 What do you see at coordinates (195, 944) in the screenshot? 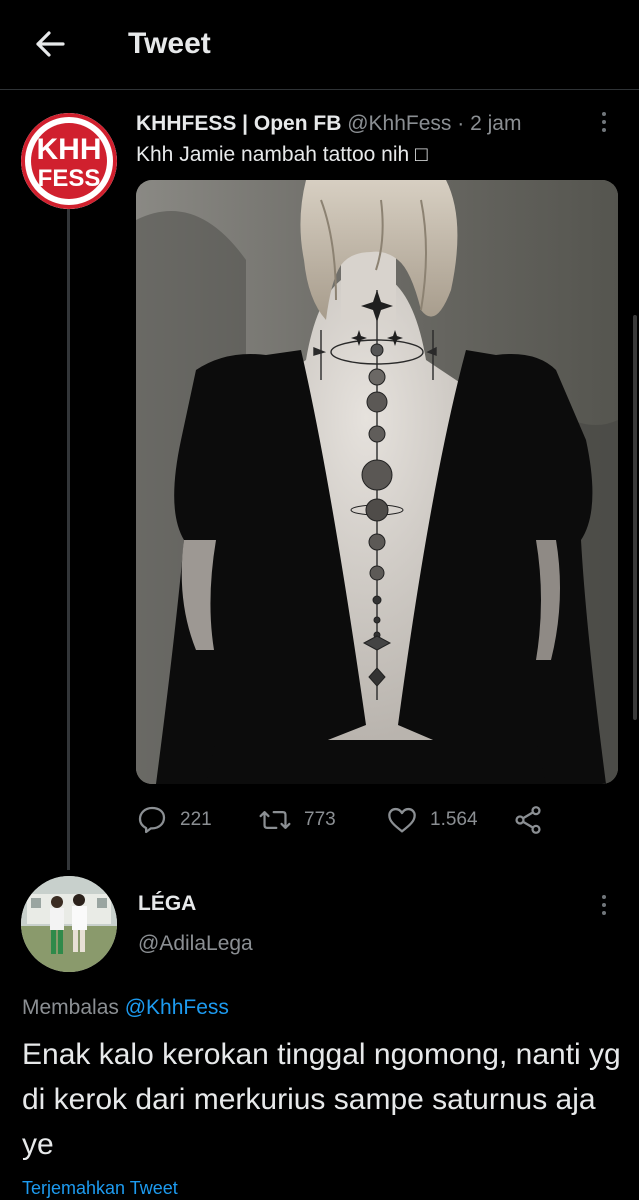
I see `reply-author-handle: @AdilaLega` at bounding box center [195, 944].